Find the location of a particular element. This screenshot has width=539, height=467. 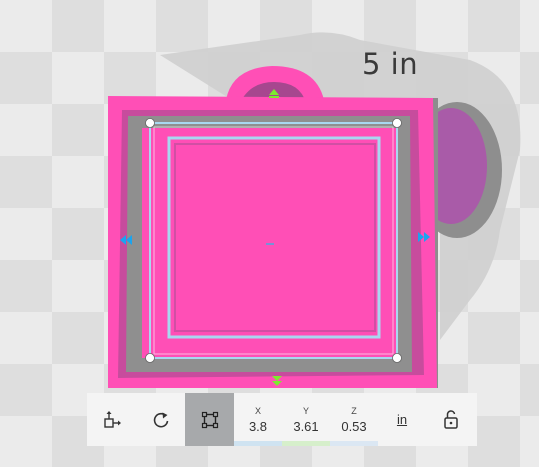

z-axis-bar is located at coordinates (354, 443).